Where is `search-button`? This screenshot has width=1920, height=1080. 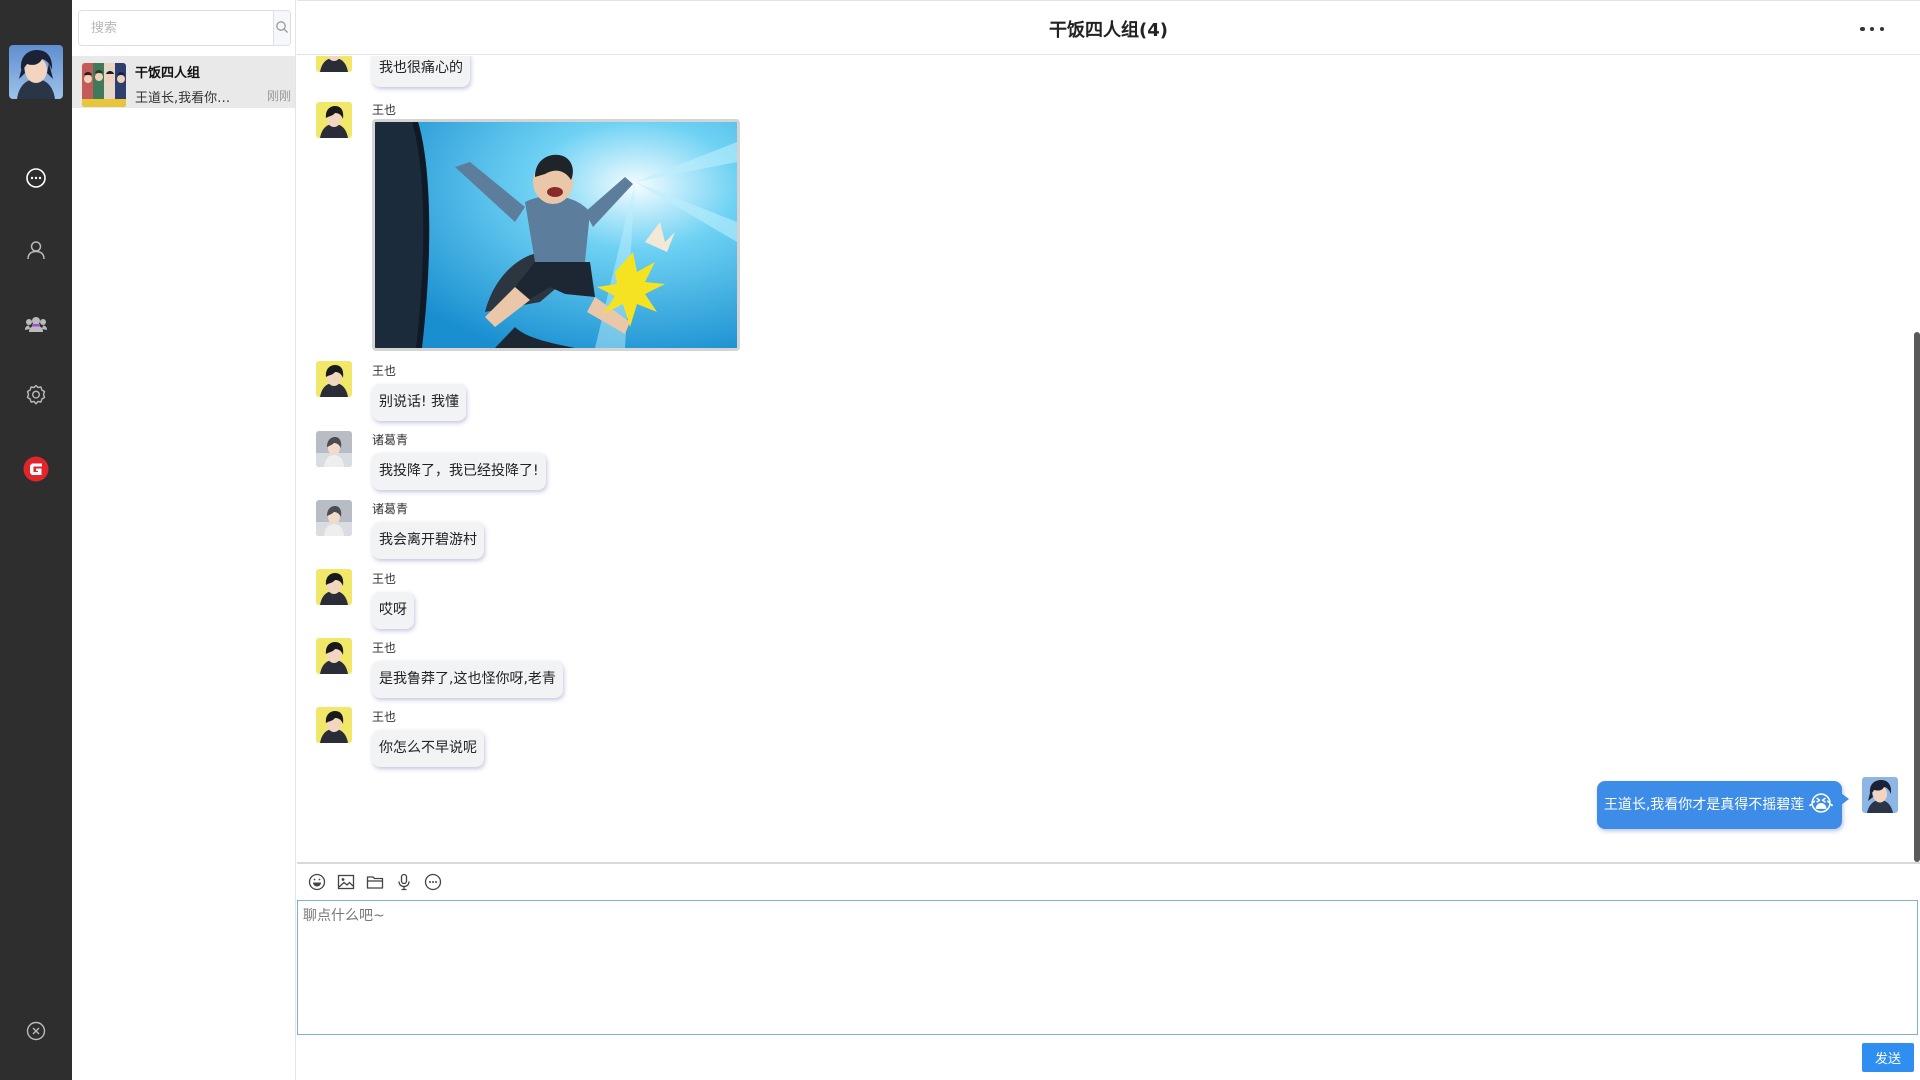 search-button is located at coordinates (281, 28).